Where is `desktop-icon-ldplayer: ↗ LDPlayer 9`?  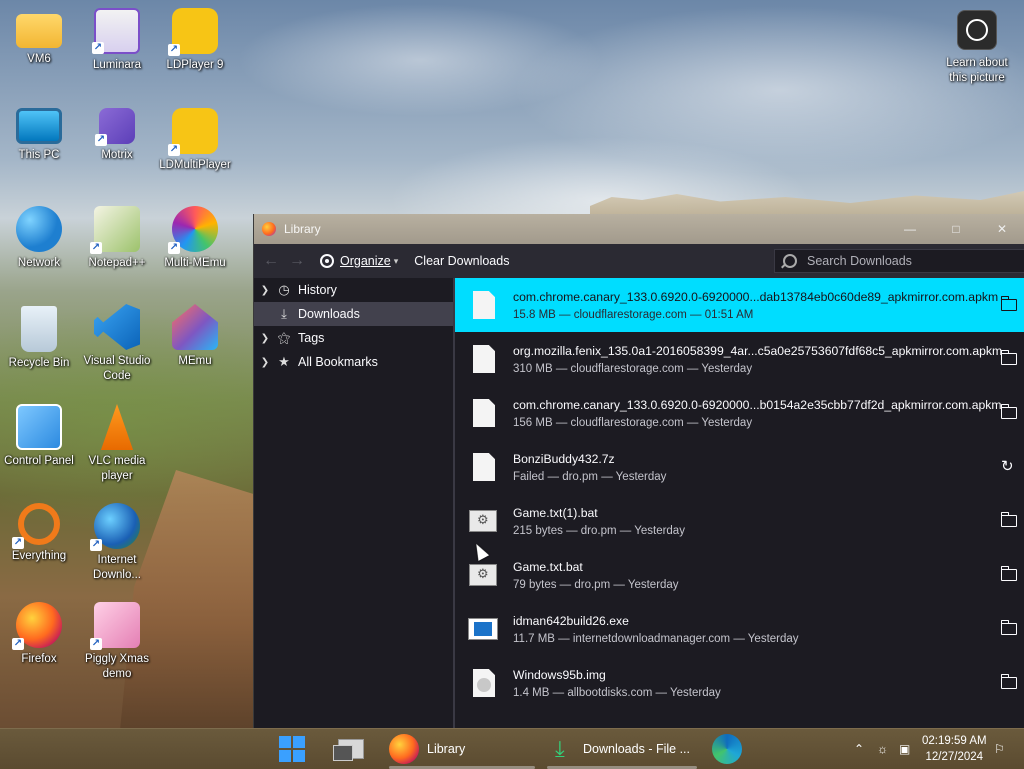
desktop-icon-ldplayer: ↗ LDPlayer 9 is located at coordinates (195, 40).